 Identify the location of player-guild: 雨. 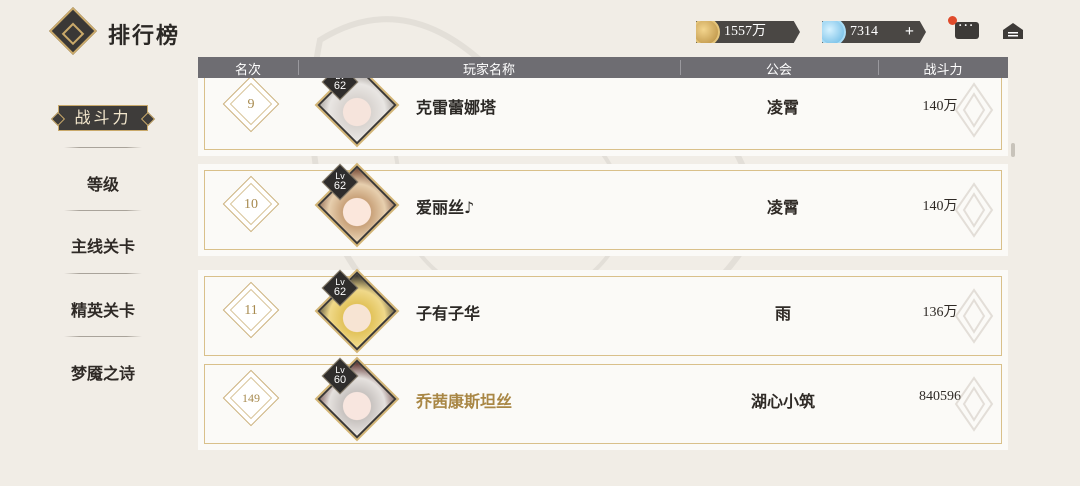
(782, 313).